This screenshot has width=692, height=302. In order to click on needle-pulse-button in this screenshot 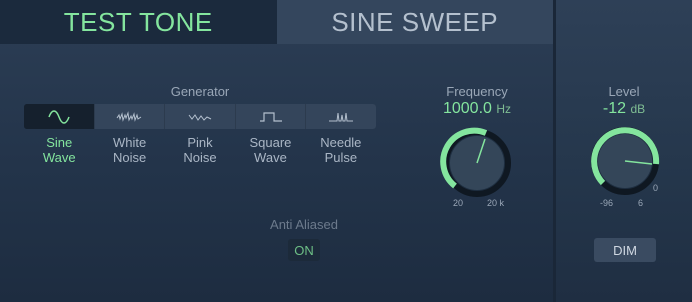, I will do `click(340, 116)`.